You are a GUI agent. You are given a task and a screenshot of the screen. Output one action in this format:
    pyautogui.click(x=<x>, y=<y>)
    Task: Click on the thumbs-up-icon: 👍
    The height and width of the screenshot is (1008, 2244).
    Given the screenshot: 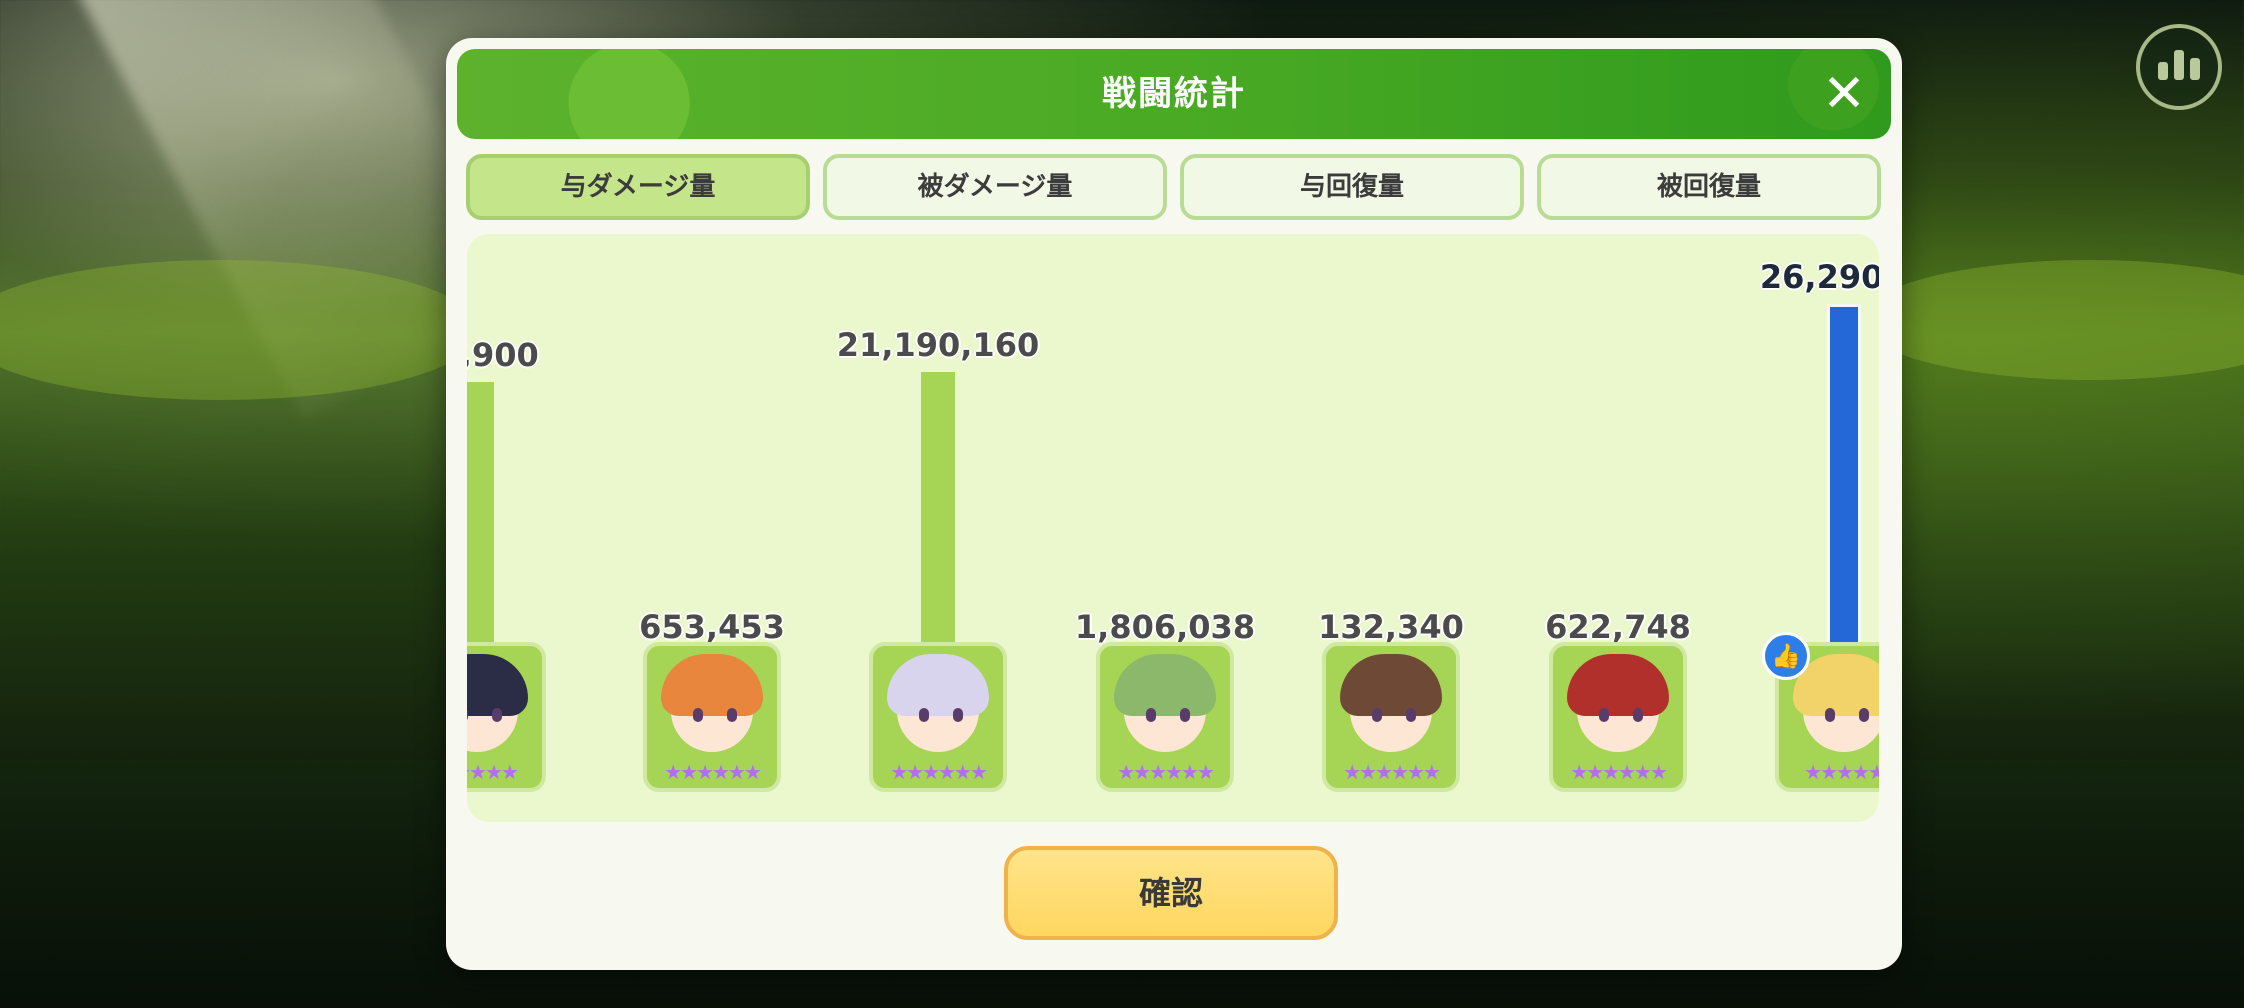 What is the action you would take?
    pyautogui.click(x=1786, y=656)
    